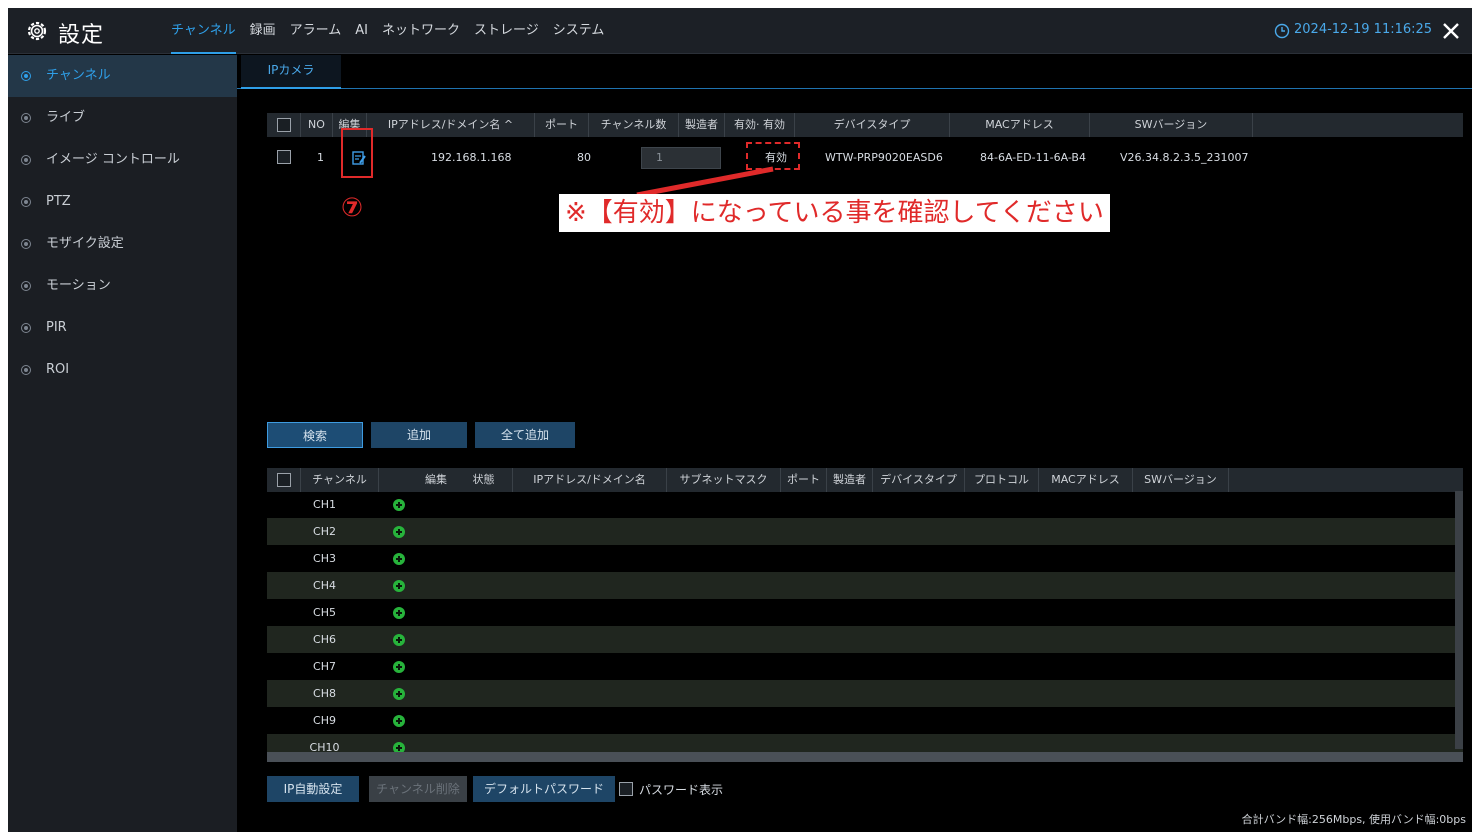 This screenshot has height=832, width=1472. What do you see at coordinates (1353, 819) in the screenshot?
I see `bandwidth-status: 合計バンド幅:256Mbps, 使用バンド幅:0bps` at bounding box center [1353, 819].